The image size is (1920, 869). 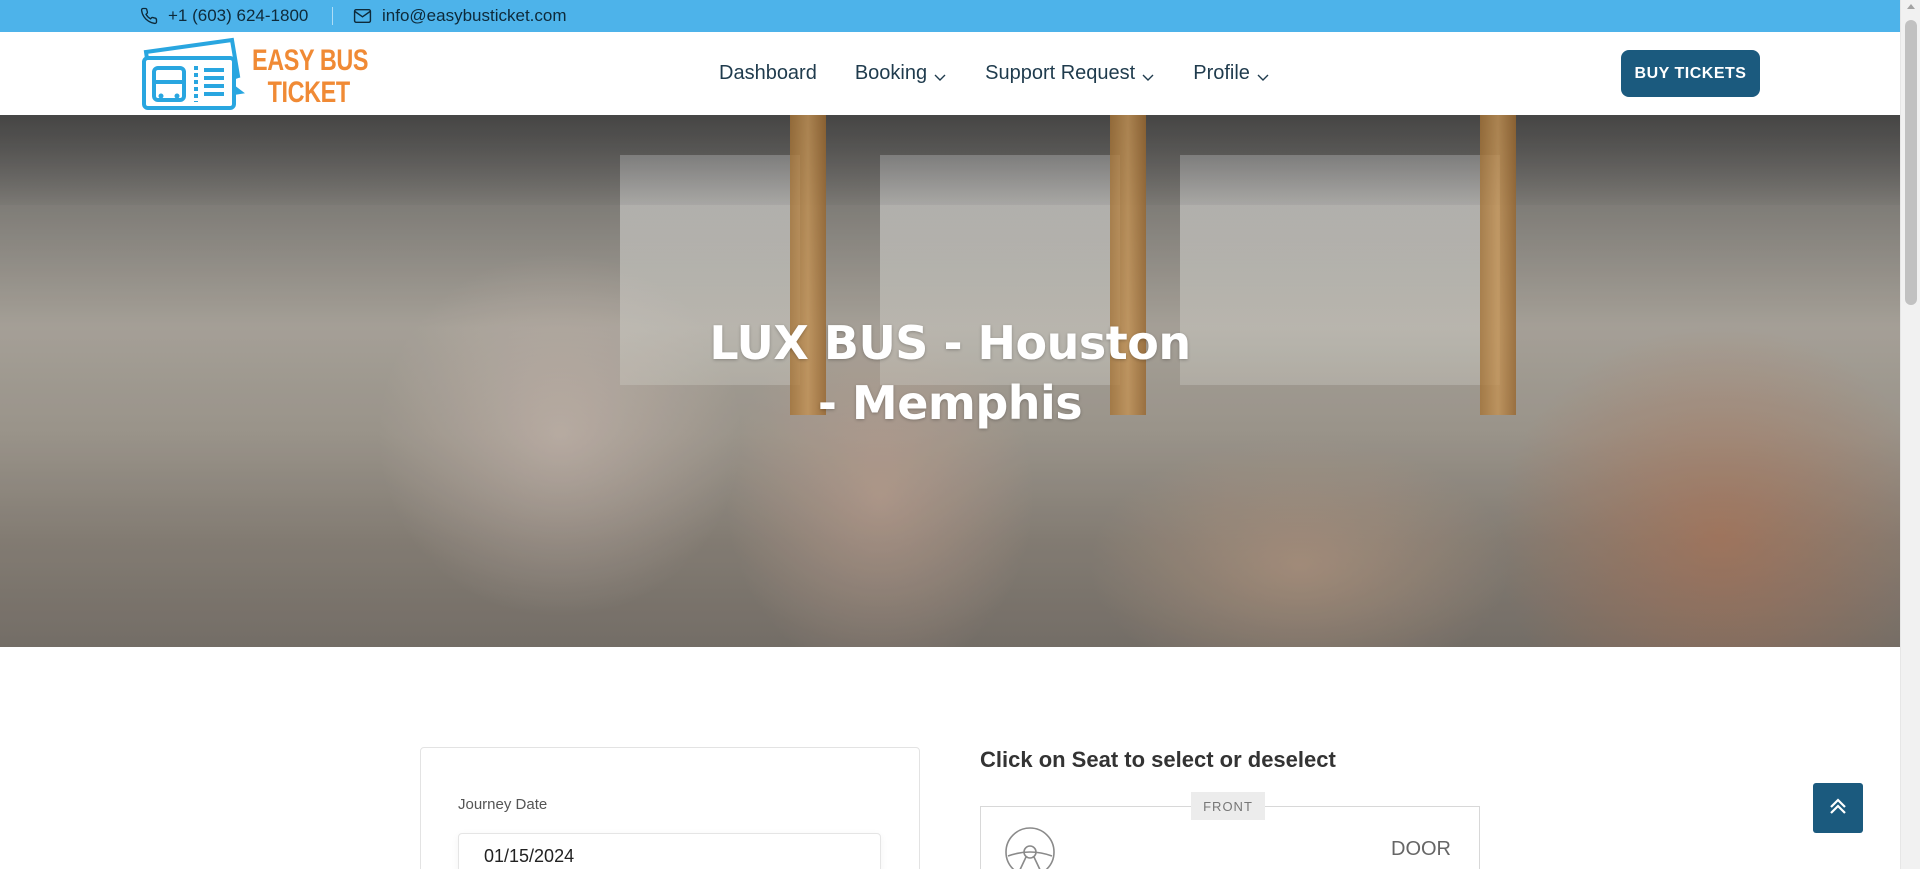 I want to click on email-contact: info@easybusticket.com, so click(x=460, y=16).